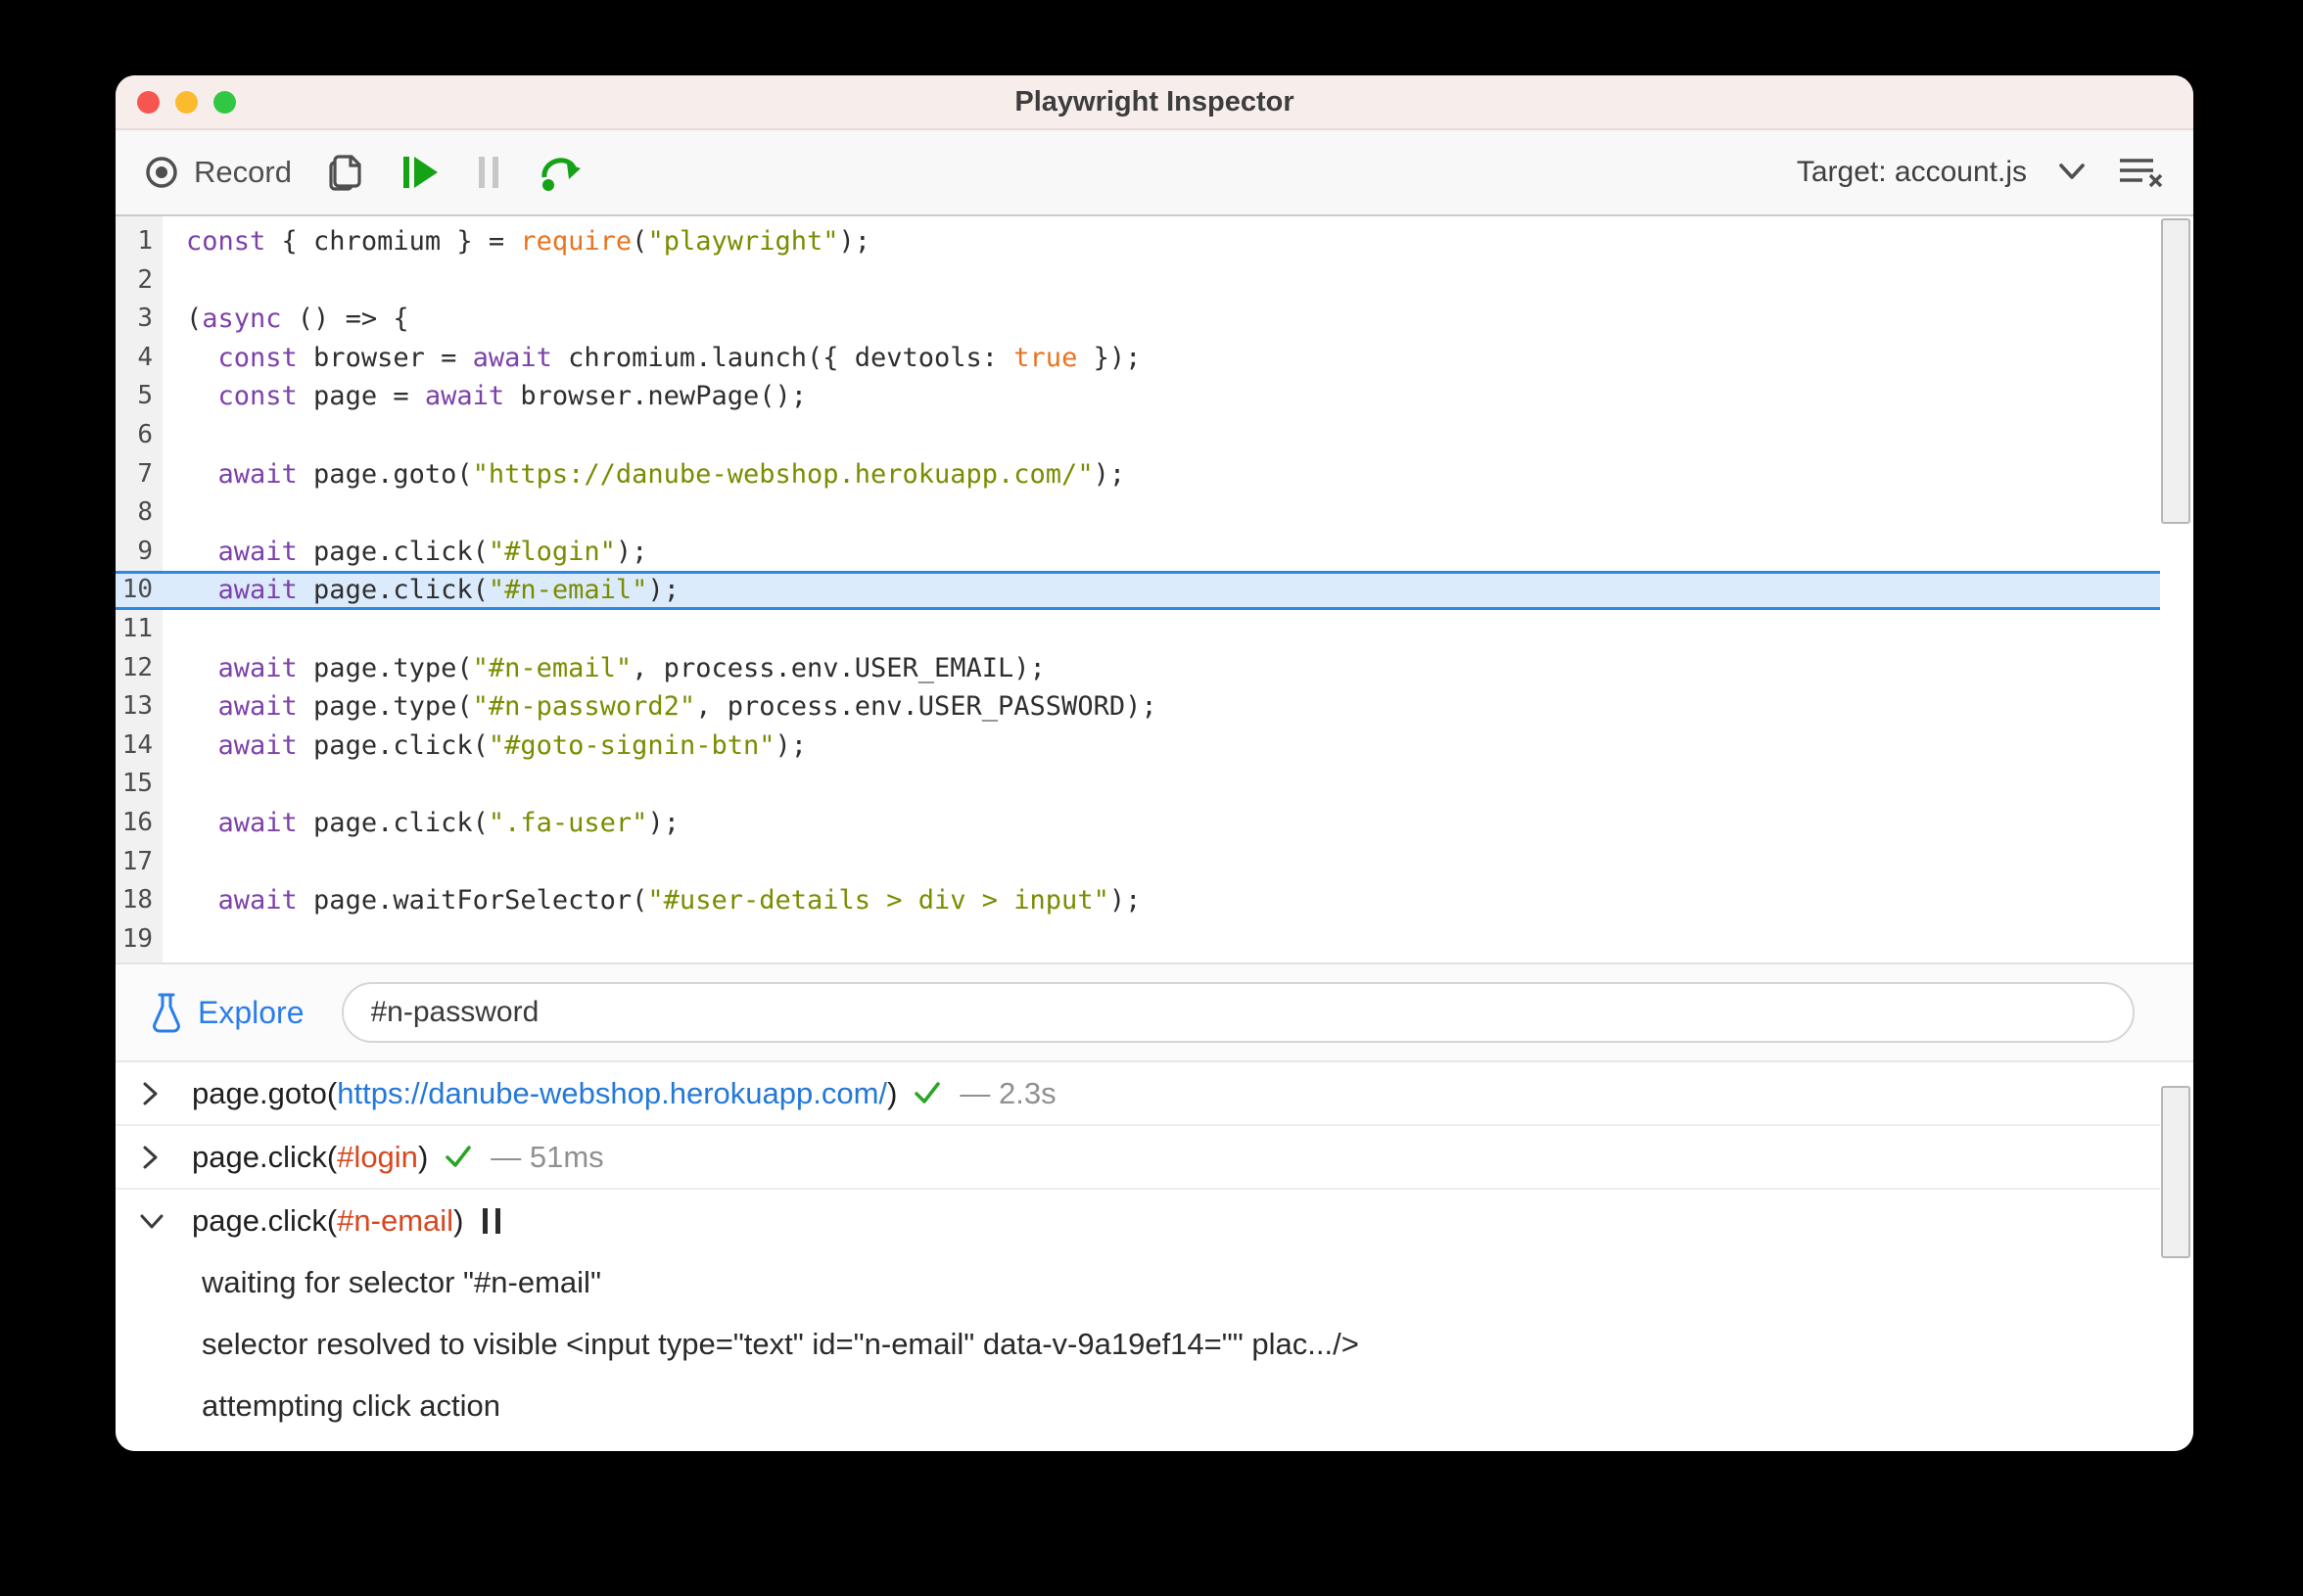  What do you see at coordinates (1138, 552) in the screenshot?
I see `code-line: 9 await page.click("#login");` at bounding box center [1138, 552].